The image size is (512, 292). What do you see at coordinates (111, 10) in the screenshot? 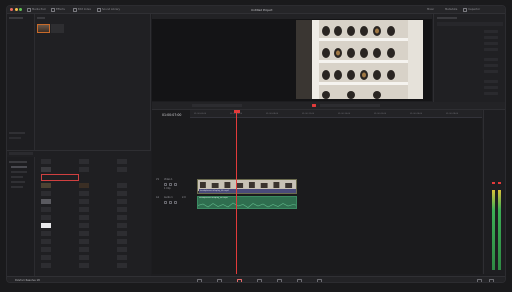
I see `toolbar-sound-library: Sound Library` at bounding box center [111, 10].